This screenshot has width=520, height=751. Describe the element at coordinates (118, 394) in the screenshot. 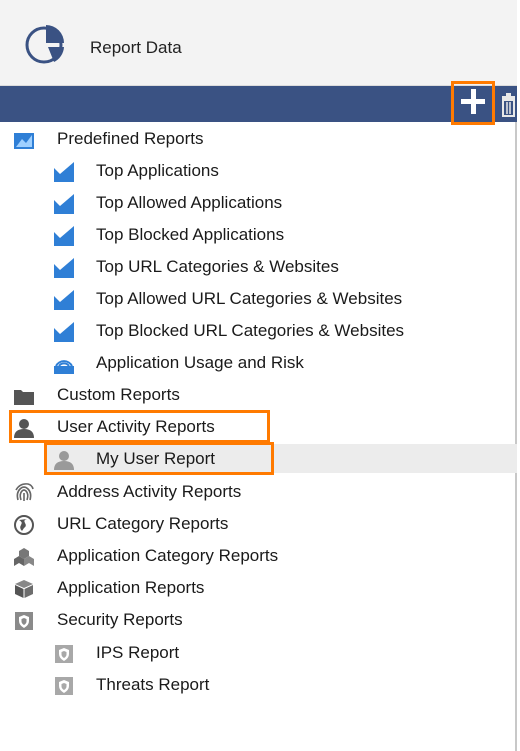

I see `tree-node-label: Custom Reports` at that location.